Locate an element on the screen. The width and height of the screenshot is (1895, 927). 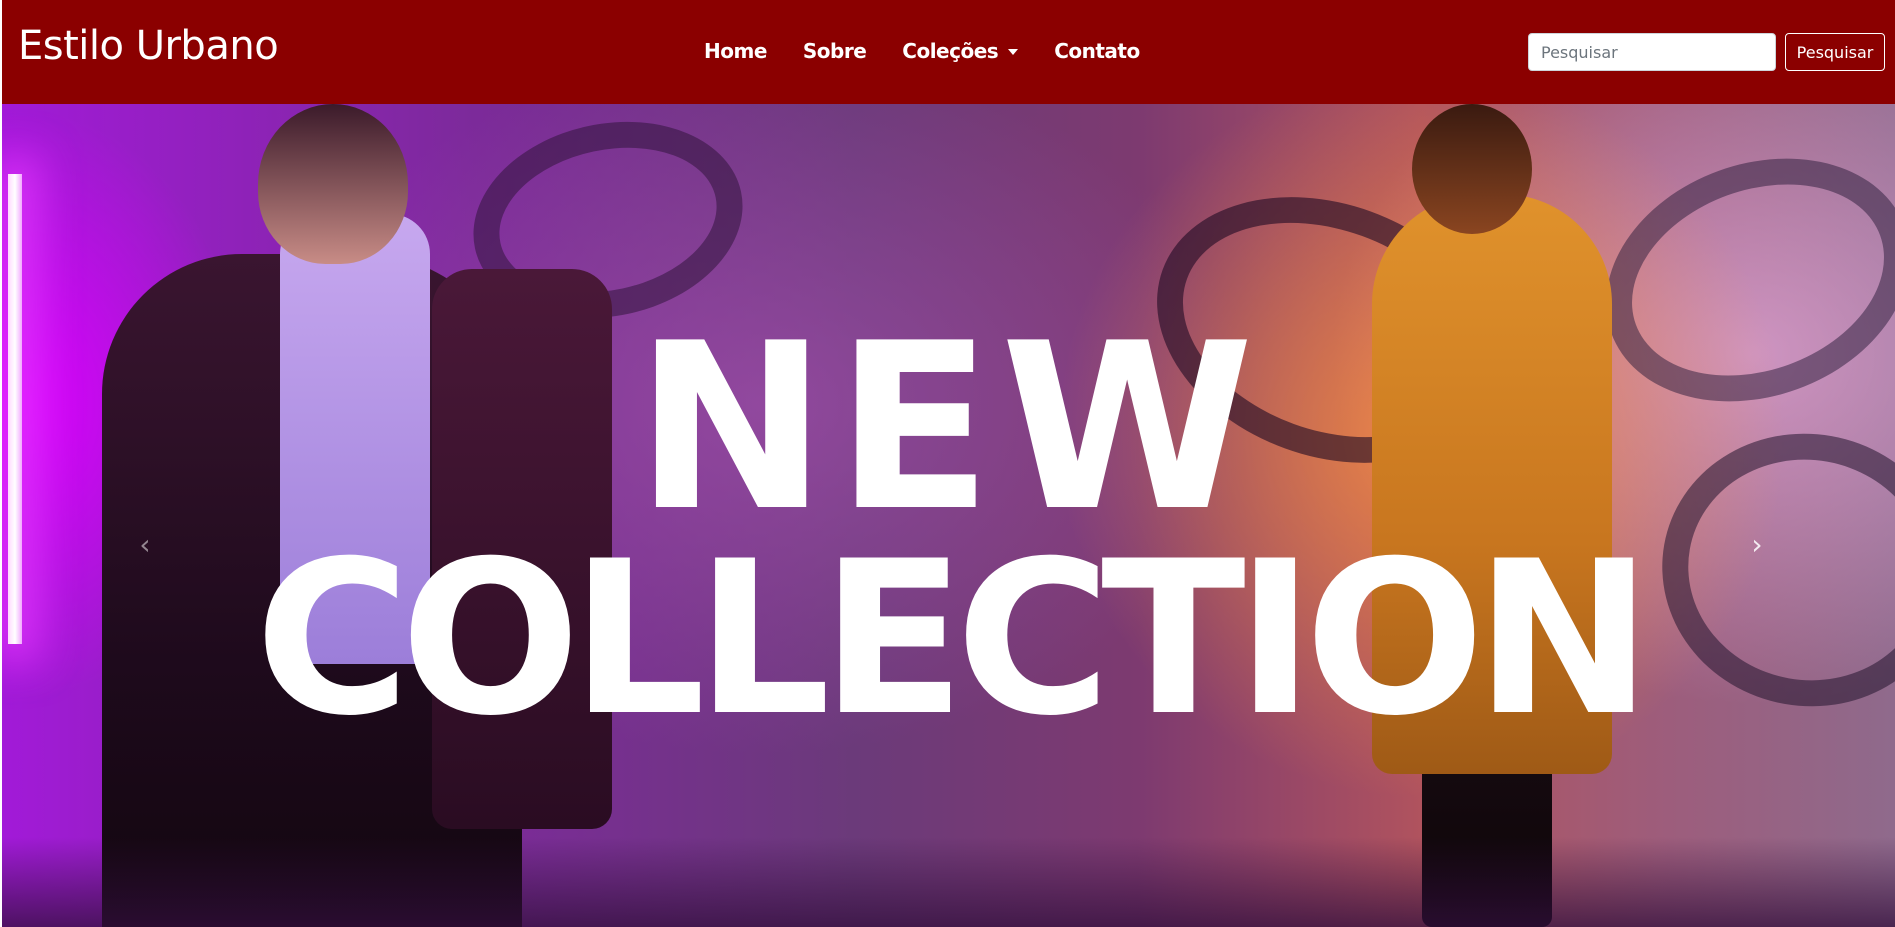
model-right-head is located at coordinates (1472, 169).